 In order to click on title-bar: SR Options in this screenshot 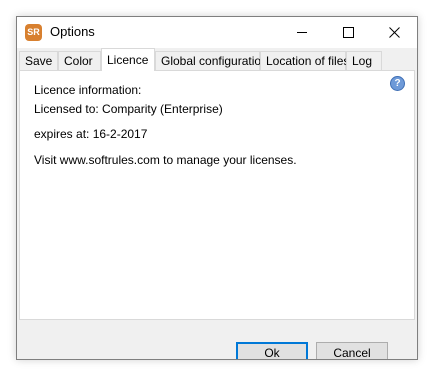, I will do `click(217, 32)`.